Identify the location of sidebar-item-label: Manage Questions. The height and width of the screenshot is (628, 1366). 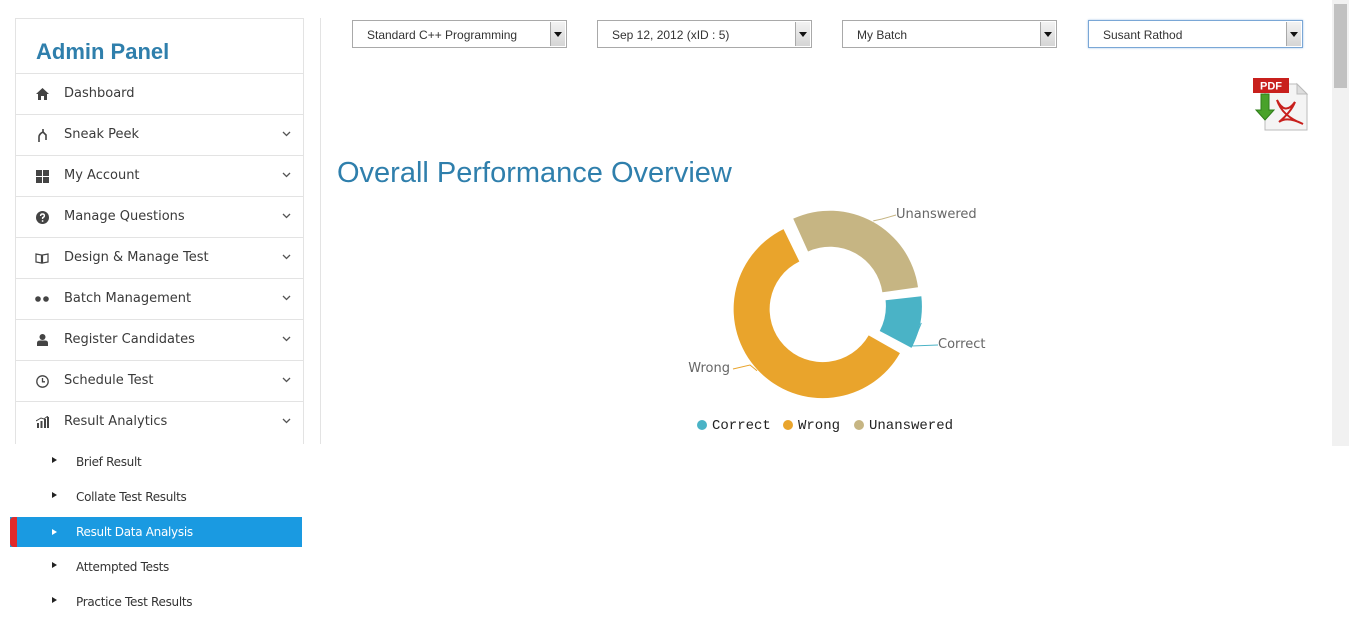
(124, 216).